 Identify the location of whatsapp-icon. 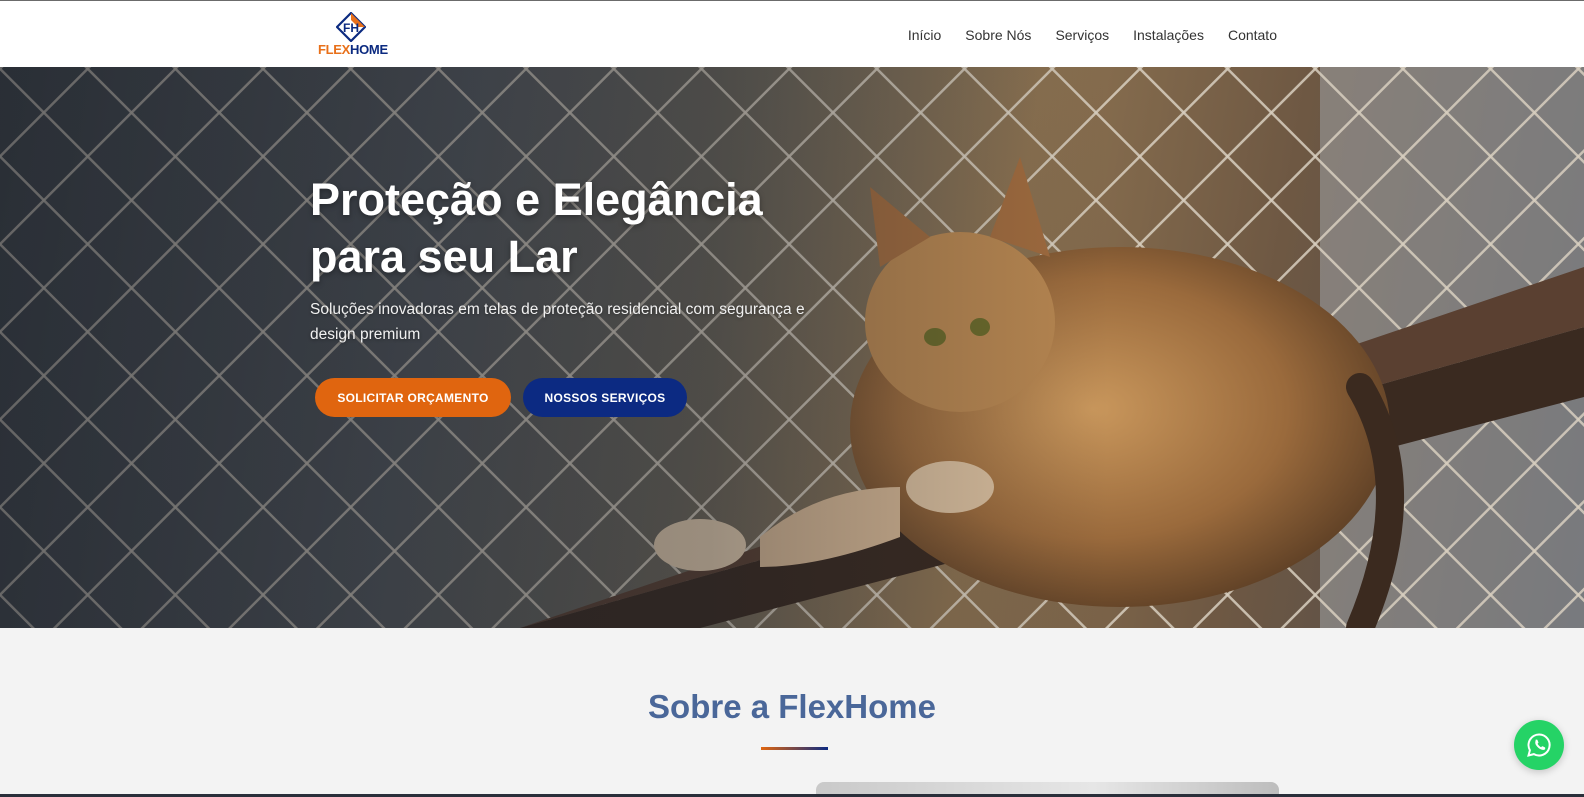
(1539, 745).